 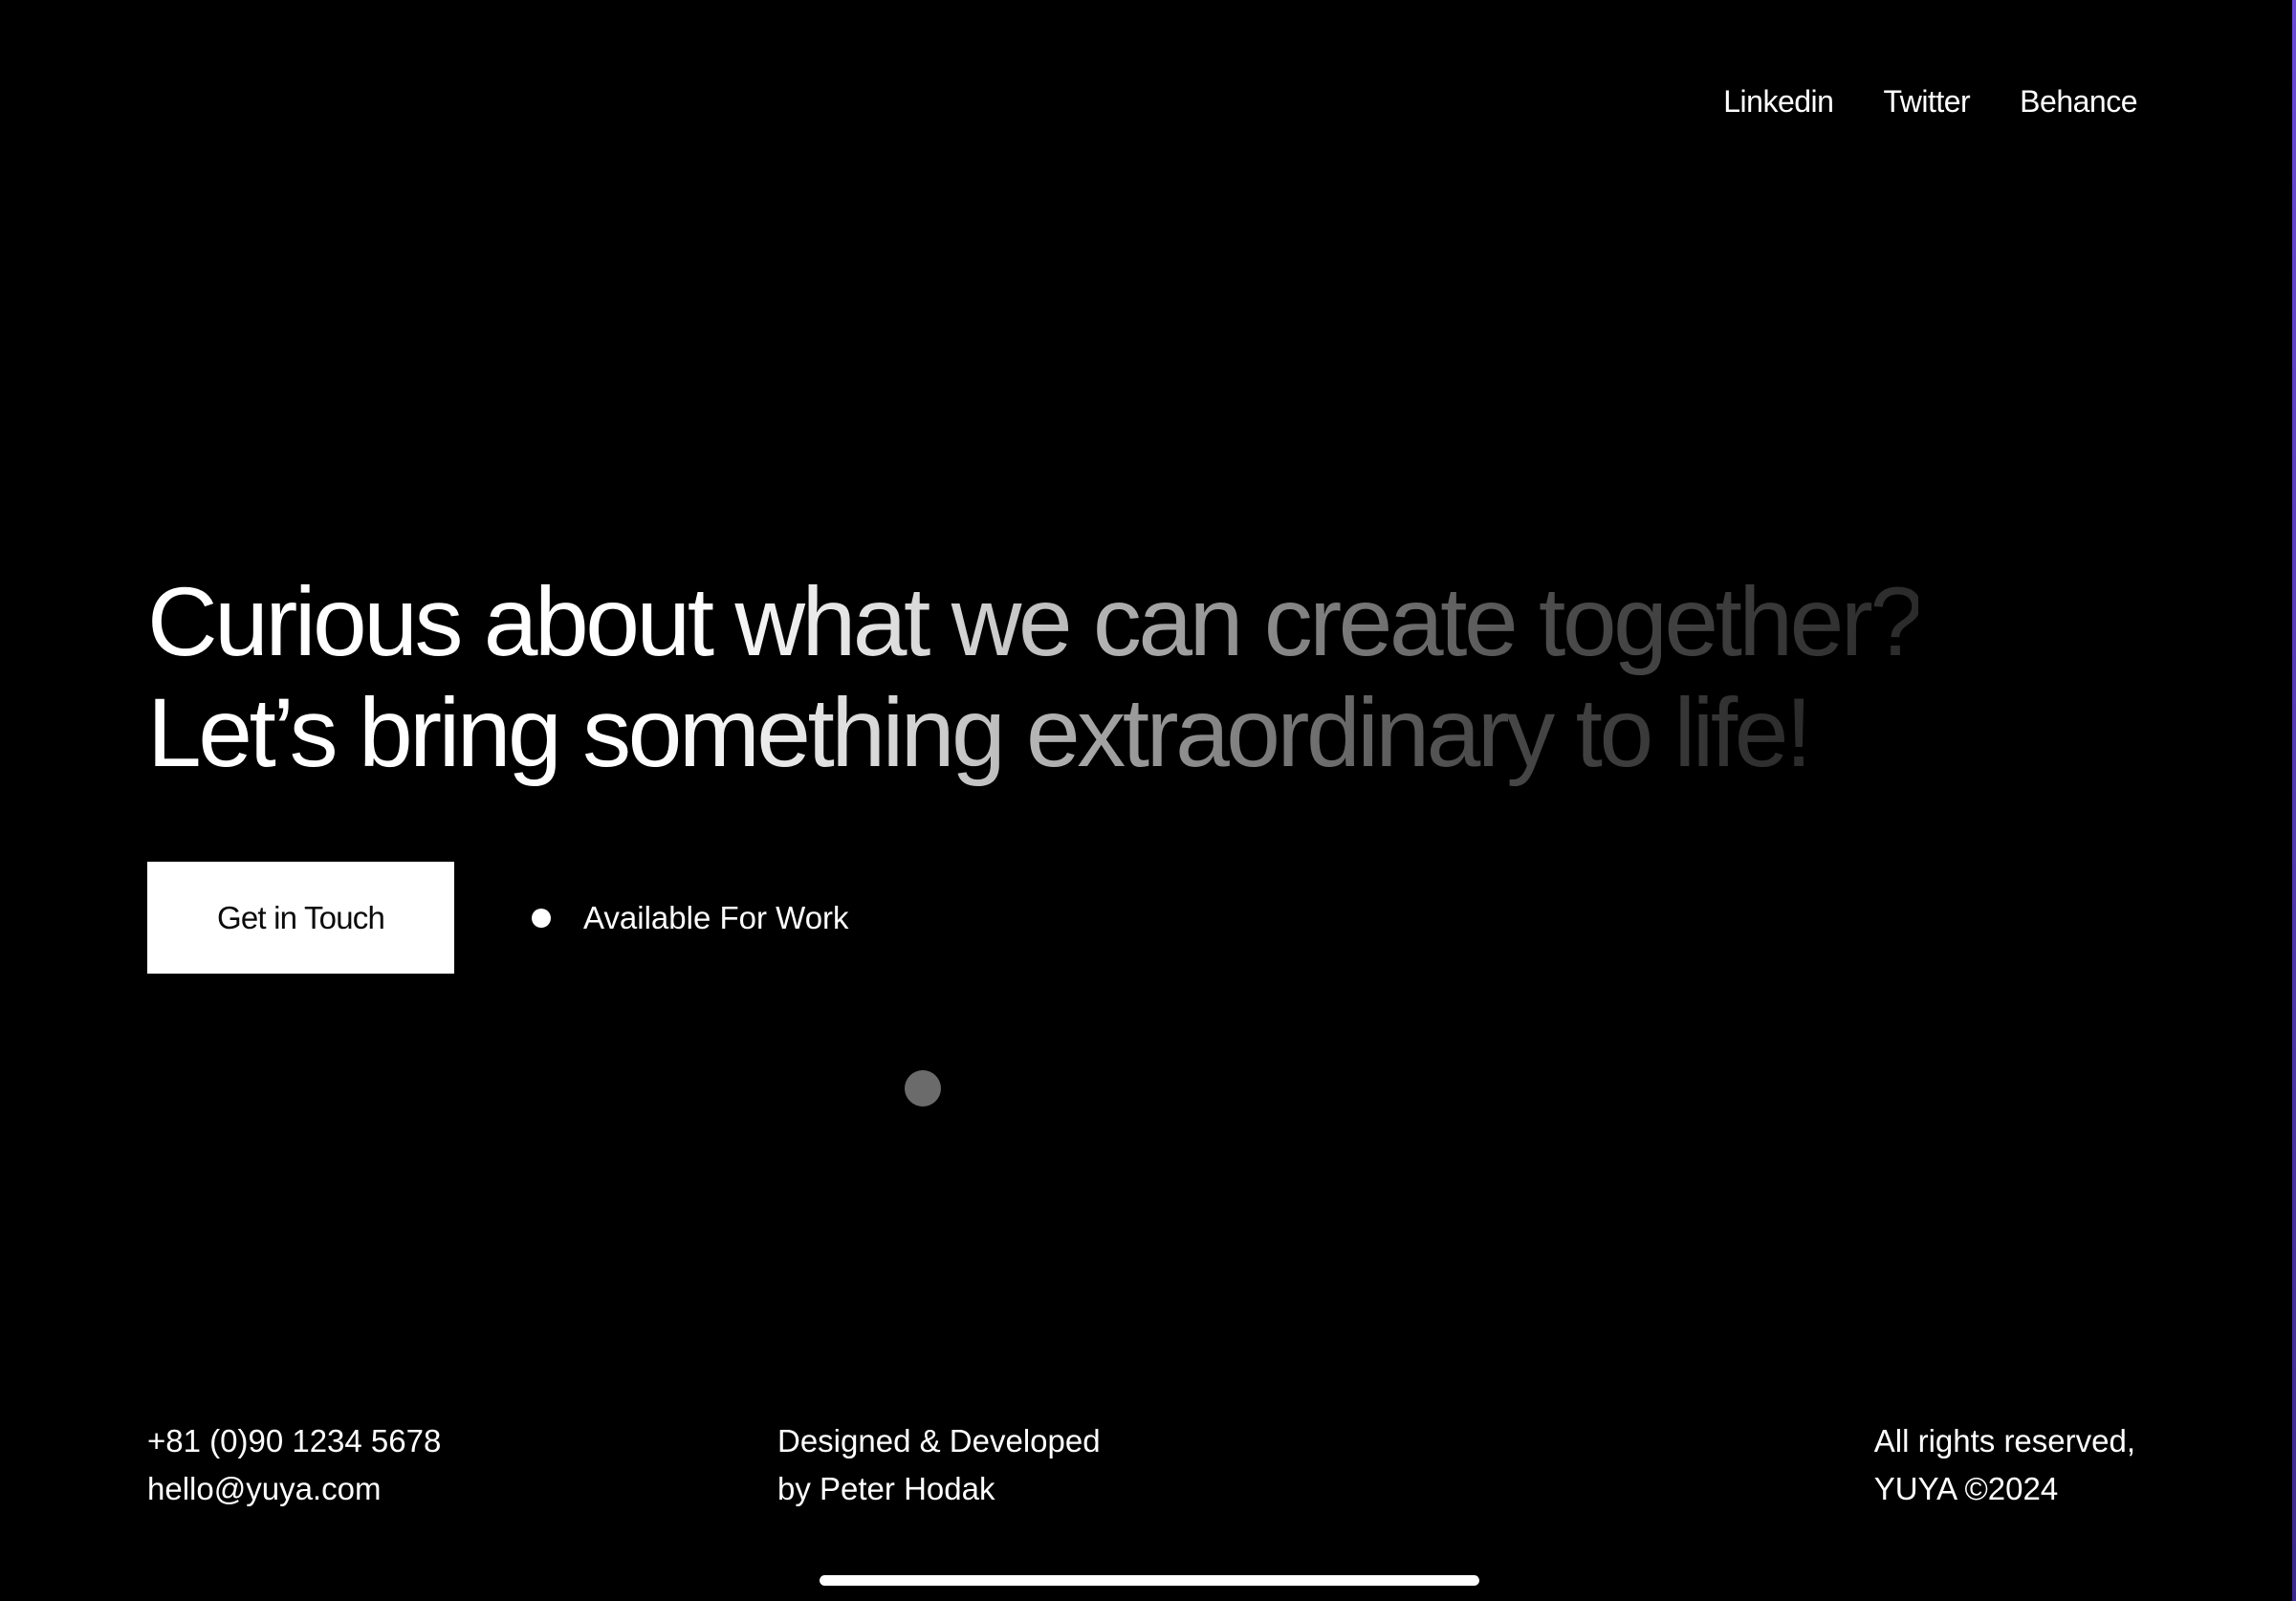 What do you see at coordinates (1926, 102) in the screenshot?
I see `twitter-link: Twitter` at bounding box center [1926, 102].